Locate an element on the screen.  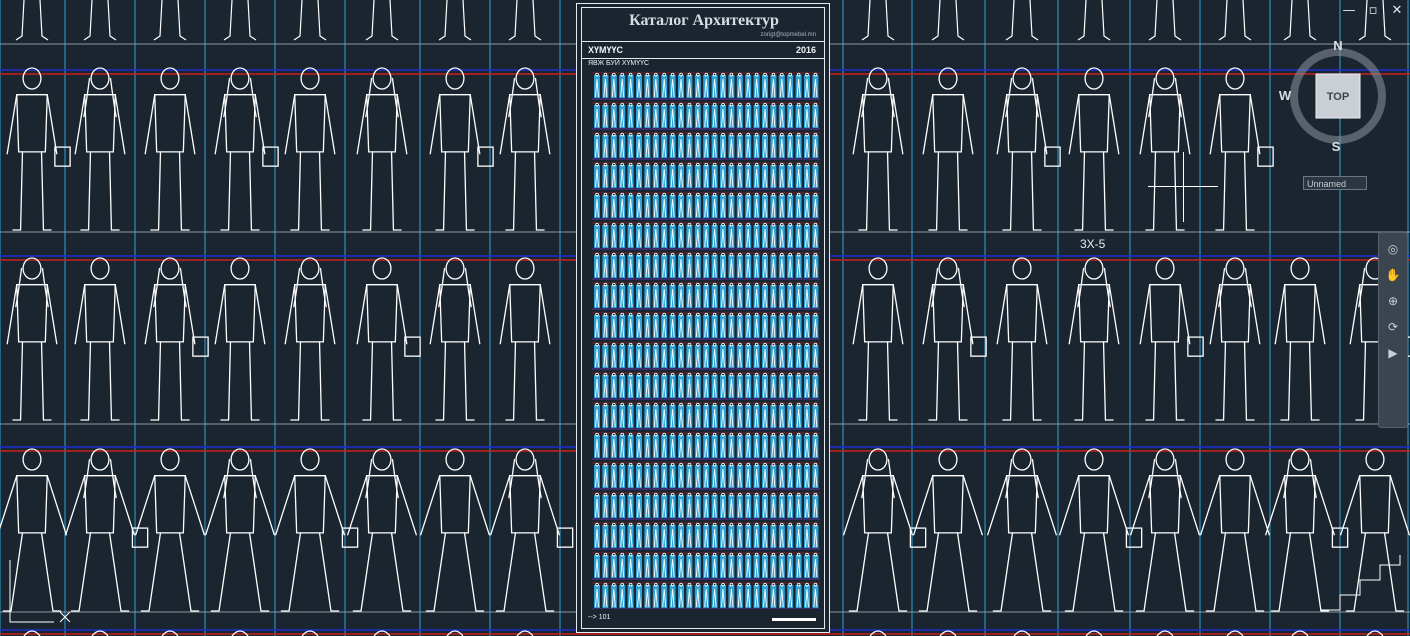
restore-button: ▫ is located at coordinates (1373, 10).